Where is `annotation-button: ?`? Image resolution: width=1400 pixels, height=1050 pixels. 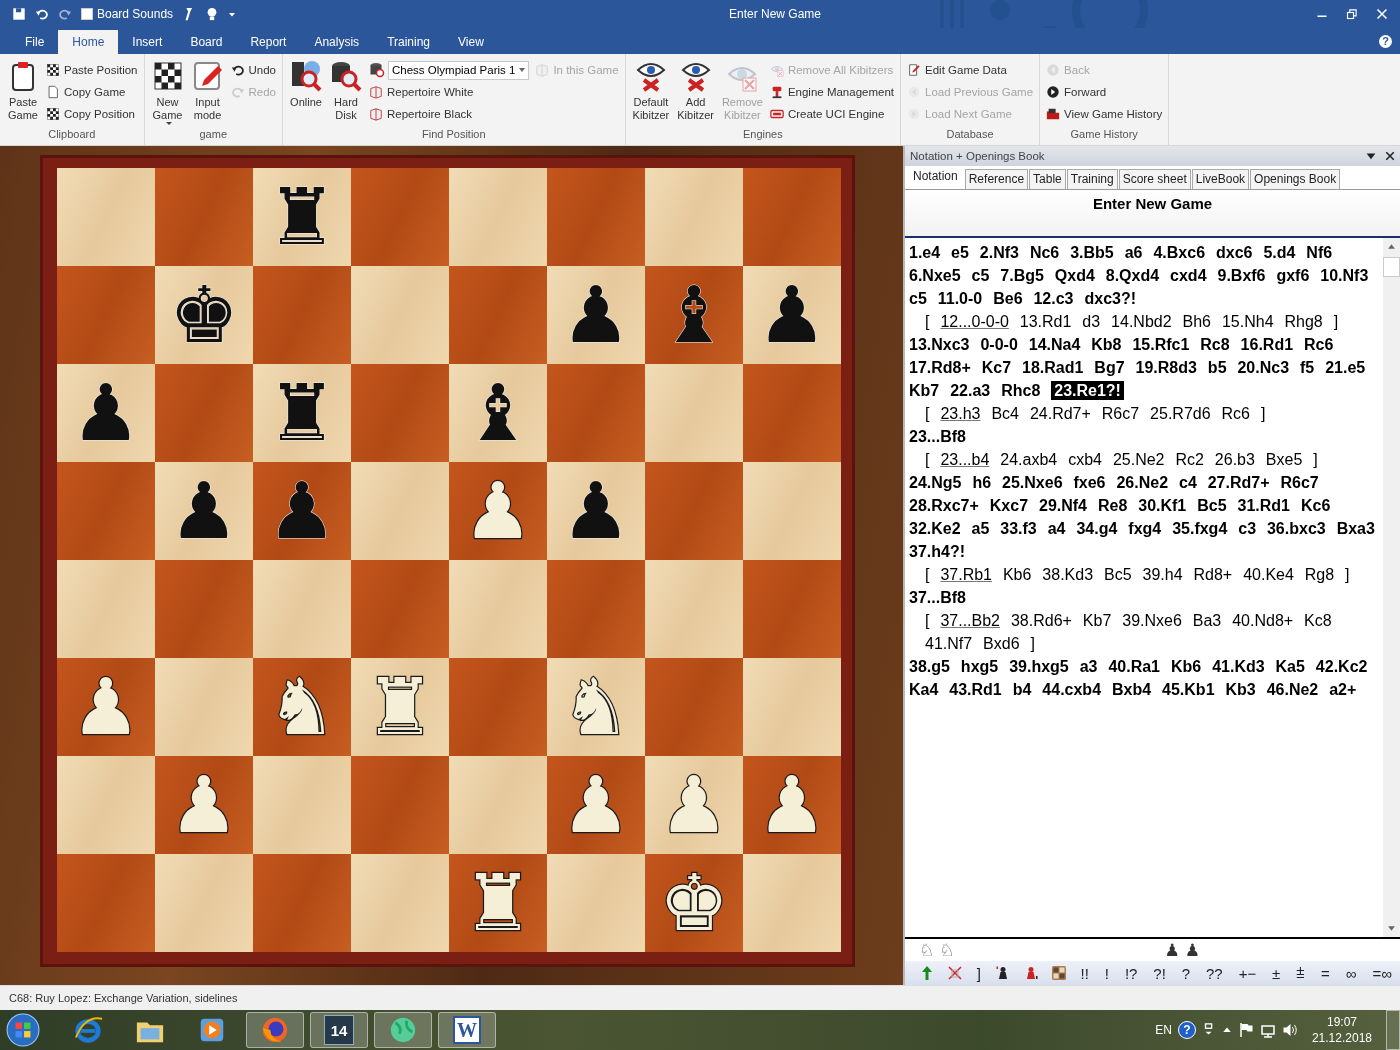
annotation-button: ? is located at coordinates (1186, 973).